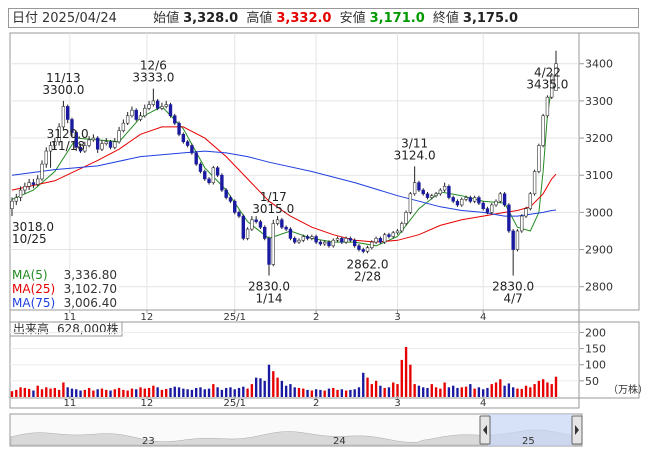  Describe the element at coordinates (90, 303) in the screenshot. I see `legend-value: 3,006.40` at that location.